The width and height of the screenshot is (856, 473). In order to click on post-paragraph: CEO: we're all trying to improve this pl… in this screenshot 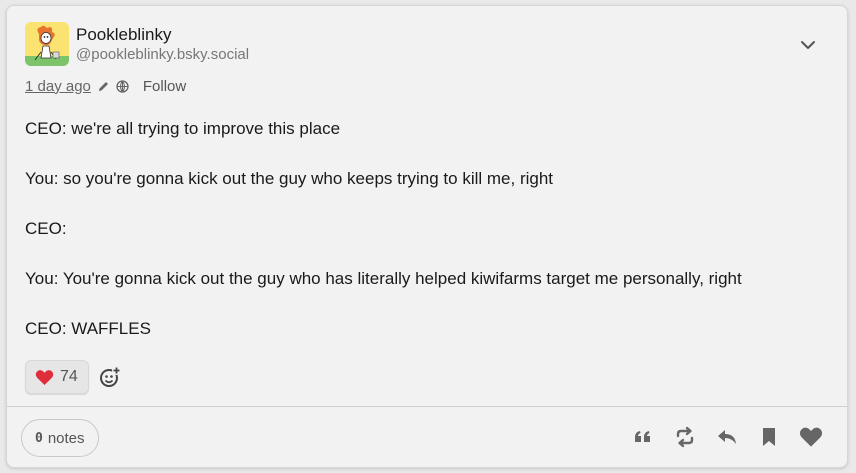, I will do `click(183, 128)`.